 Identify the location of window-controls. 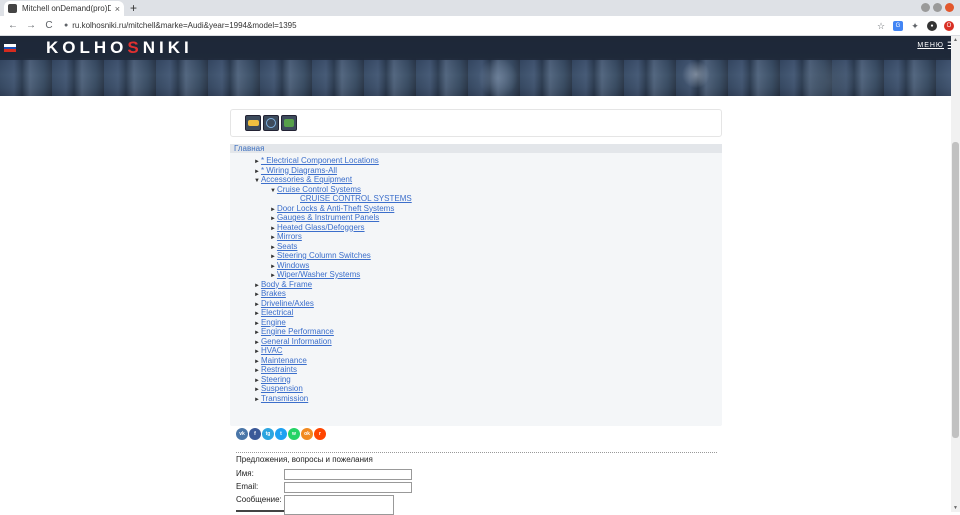
(937, 7).